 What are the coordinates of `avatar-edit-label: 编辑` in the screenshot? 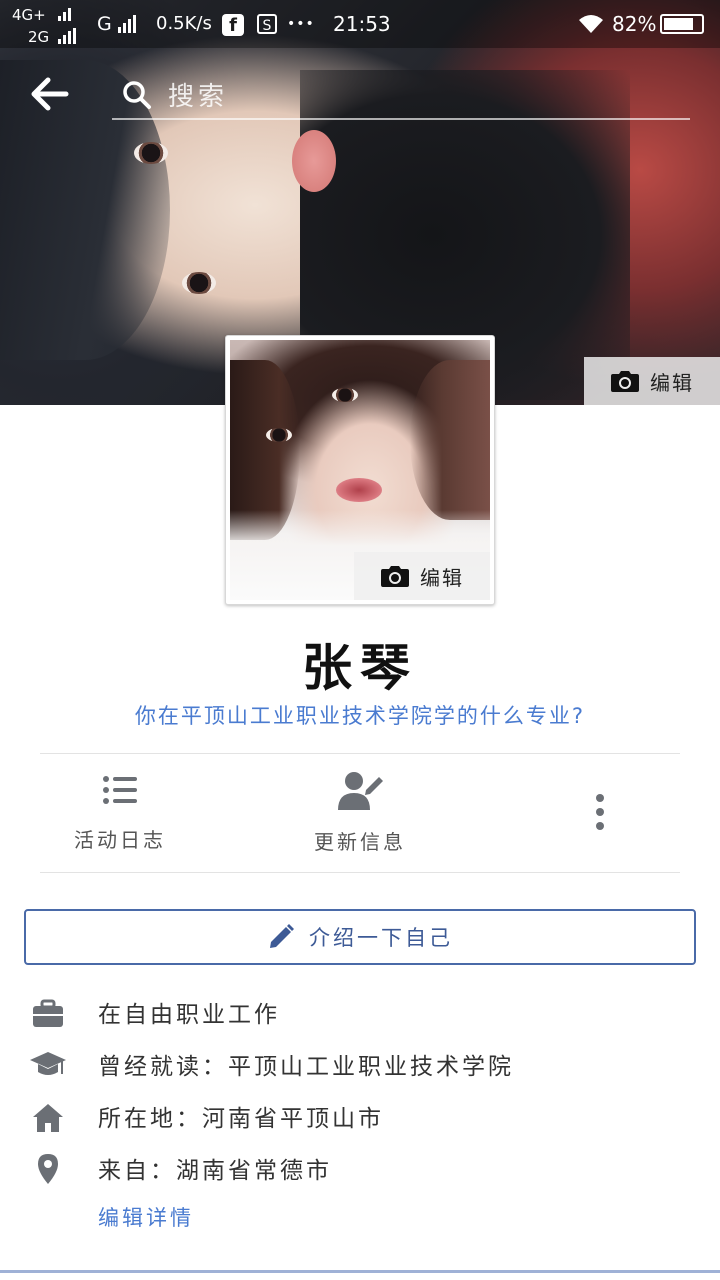 It's located at (442, 577).